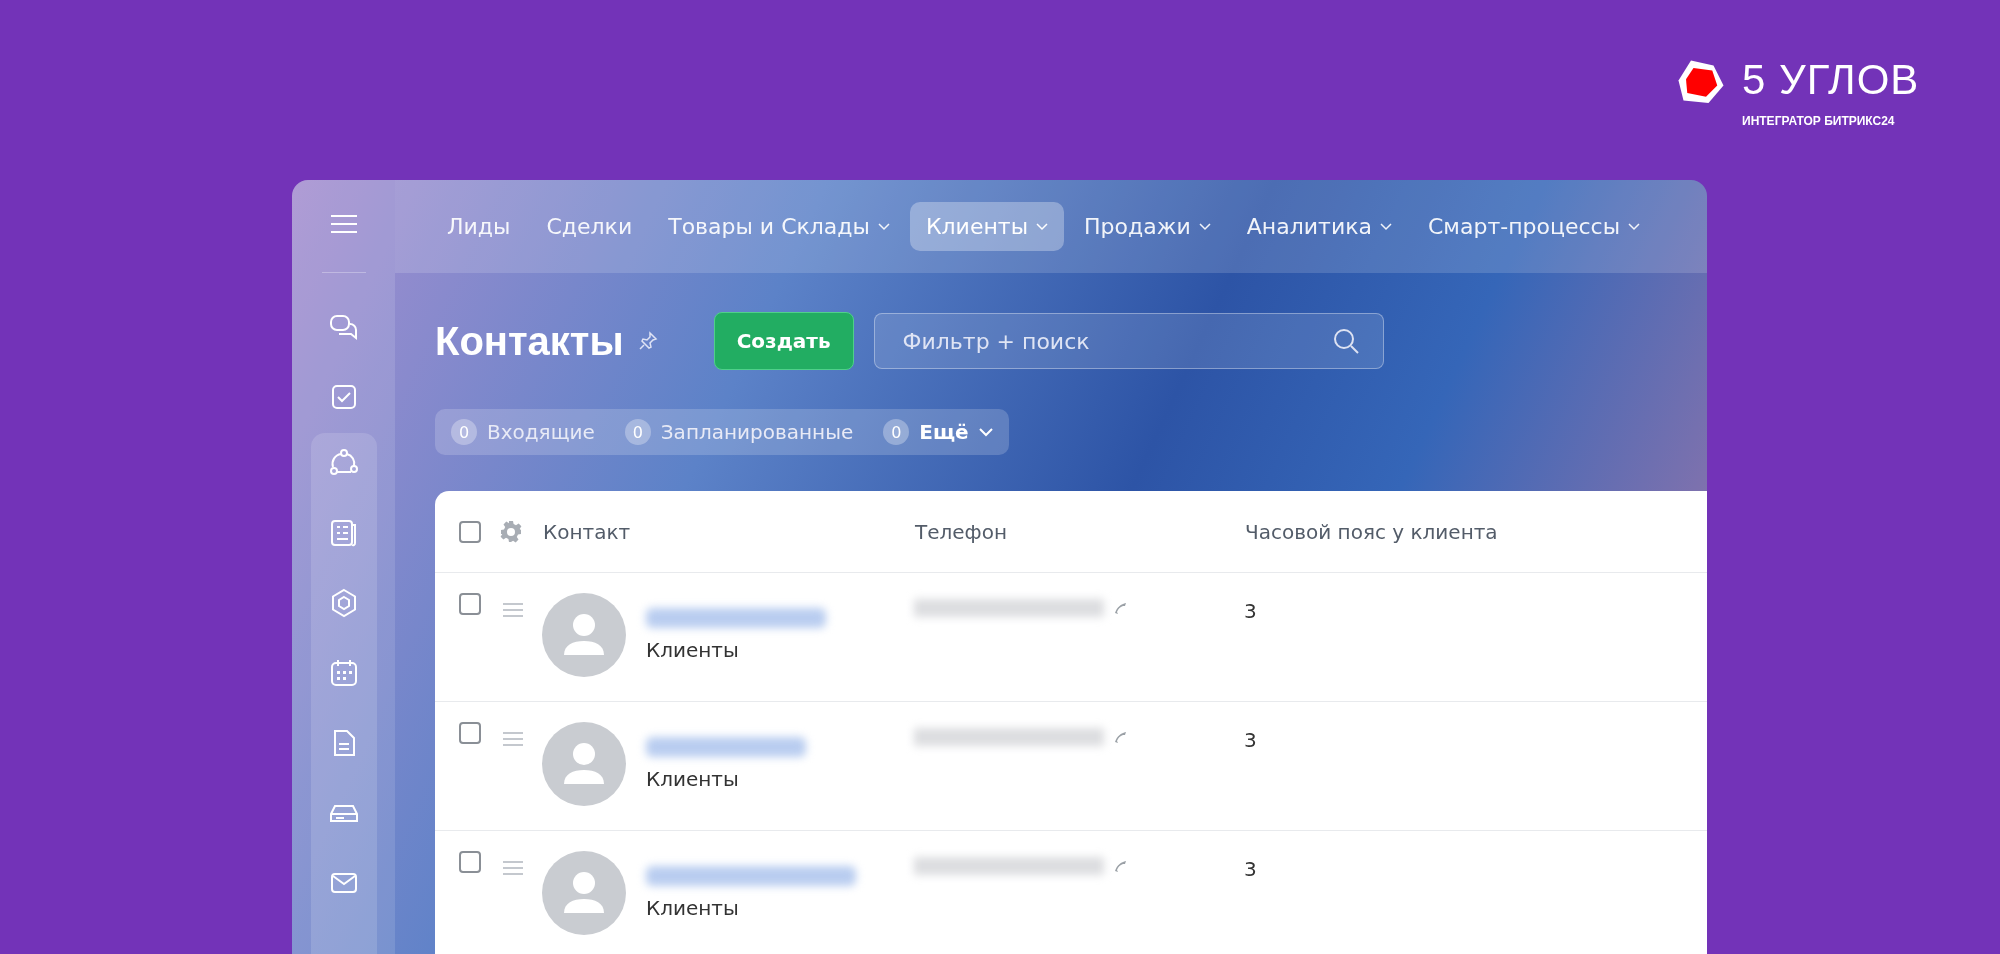 Image resolution: width=2000 pixels, height=954 pixels. I want to click on nav-tab: Товары и Склады, so click(779, 226).